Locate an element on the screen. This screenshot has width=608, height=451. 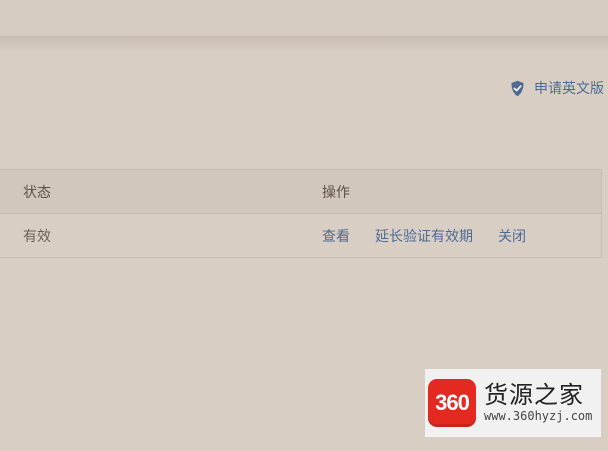
status-cell: 有效 is located at coordinates (37, 236).